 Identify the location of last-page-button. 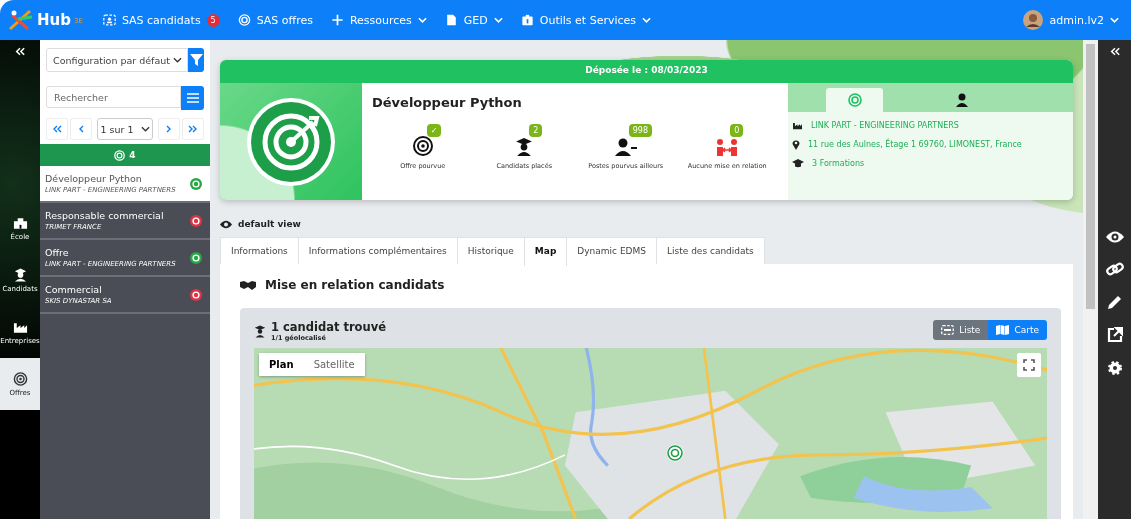
(193, 129).